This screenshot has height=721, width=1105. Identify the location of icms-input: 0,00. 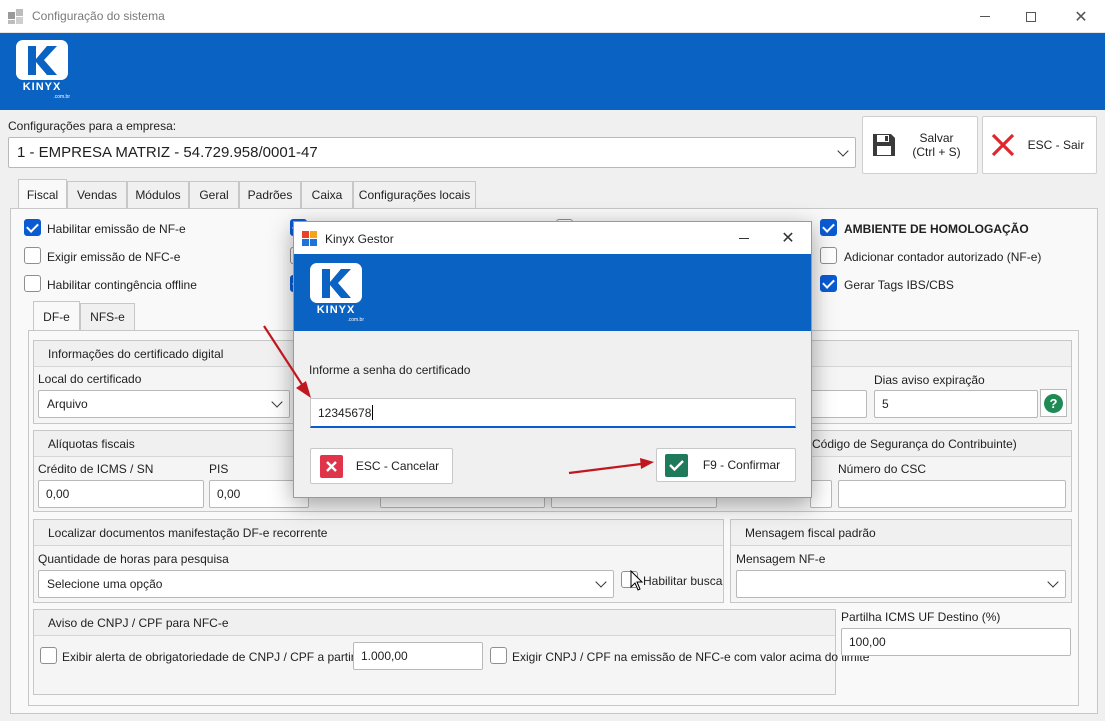
(121, 494).